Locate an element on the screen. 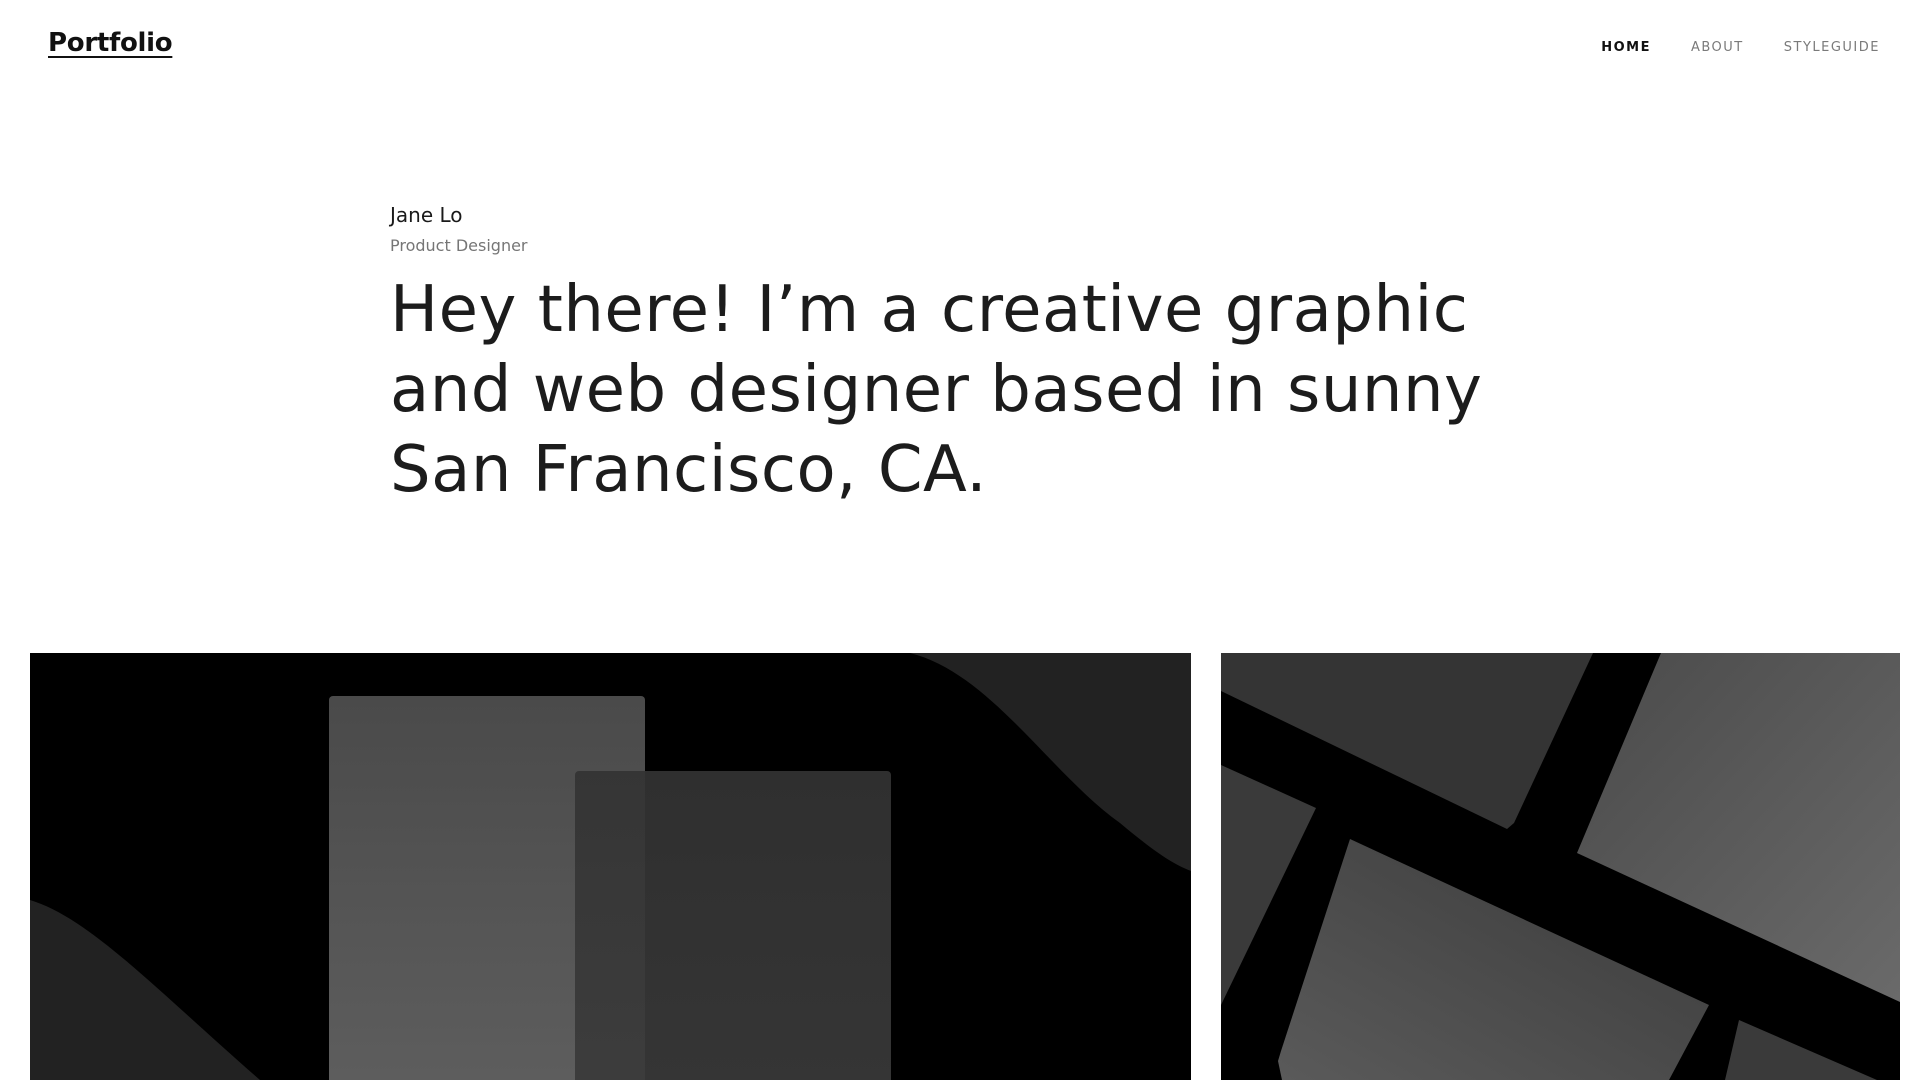 Image resolution: width=1920 pixels, height=1080 pixels. nav-link-about: ABOUT is located at coordinates (1717, 47).